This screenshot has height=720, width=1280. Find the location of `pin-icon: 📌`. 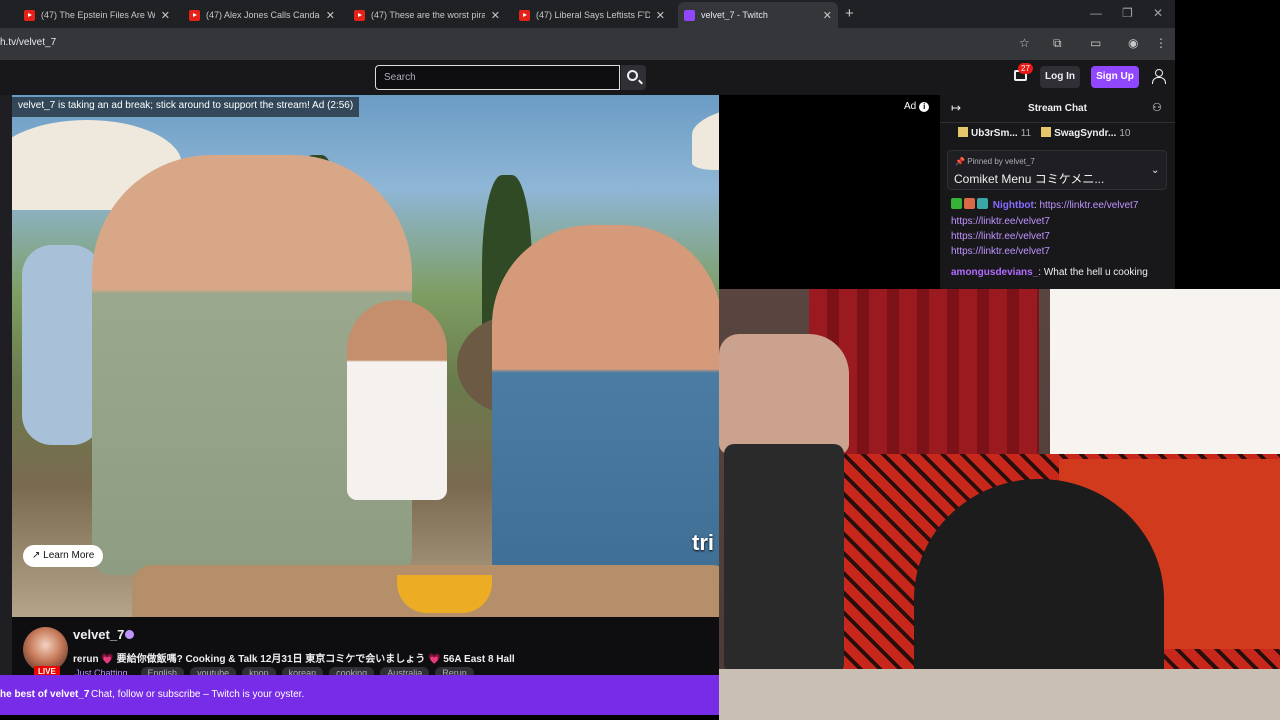

pin-icon: 📌 is located at coordinates (961, 161).